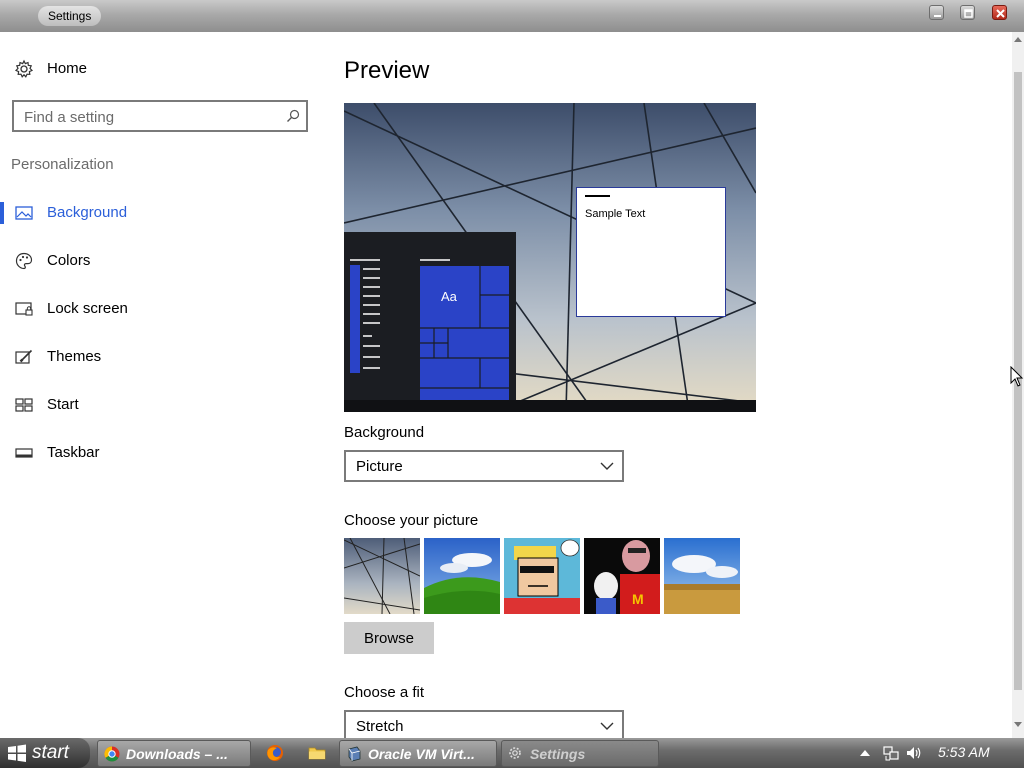 The image size is (1024, 768). Describe the element at coordinates (160, 405) in the screenshot. I see `sidebar-item-start: Start` at that location.